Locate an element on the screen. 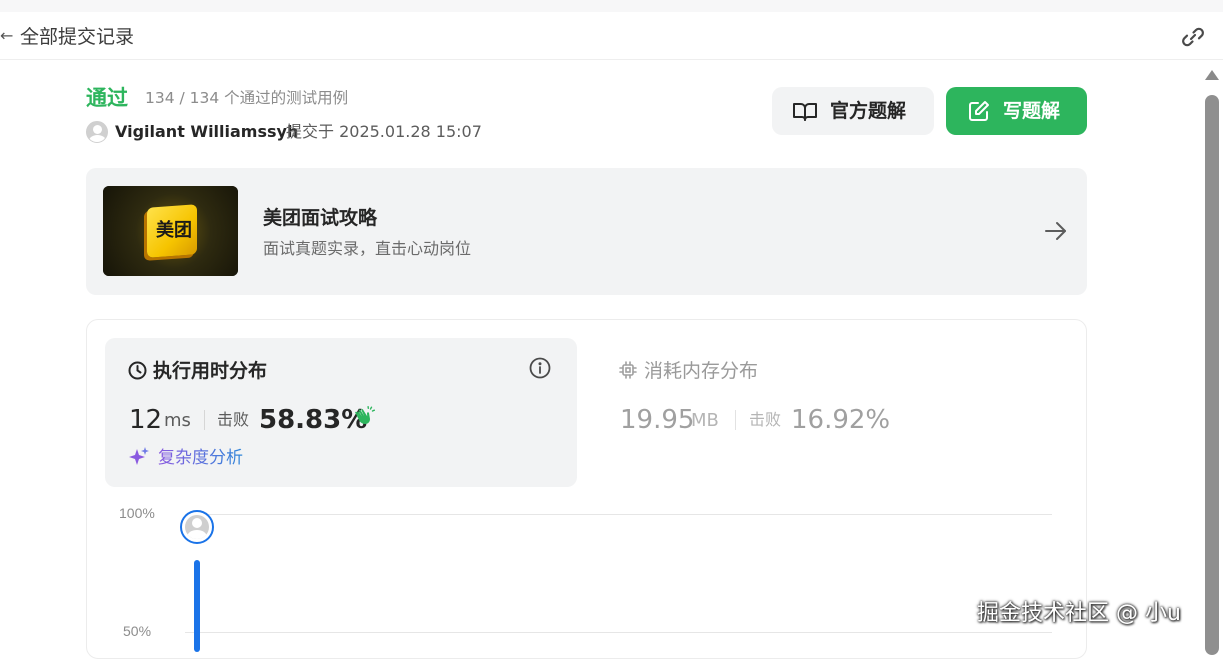 This screenshot has width=1223, height=659. page-title: 全部提交记录 is located at coordinates (77, 37).